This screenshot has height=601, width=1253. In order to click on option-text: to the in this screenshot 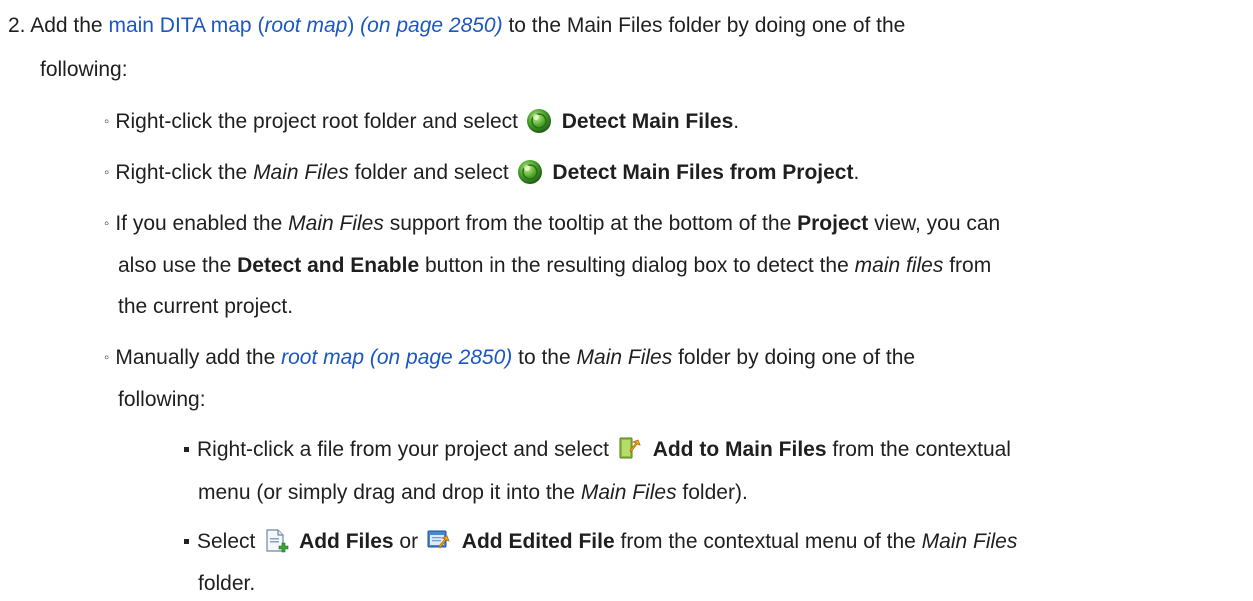, I will do `click(544, 357)`.